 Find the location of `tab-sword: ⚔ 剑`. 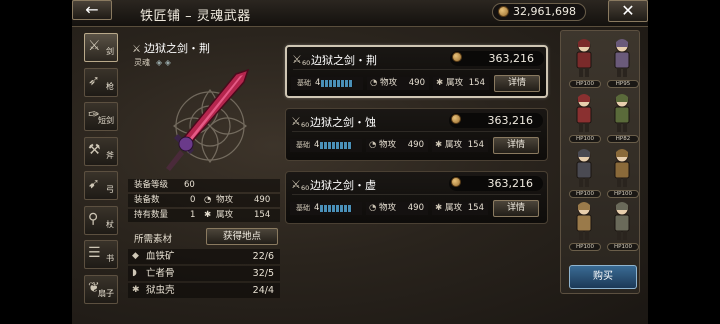

tab-sword: ⚔ 剑 is located at coordinates (101, 47).